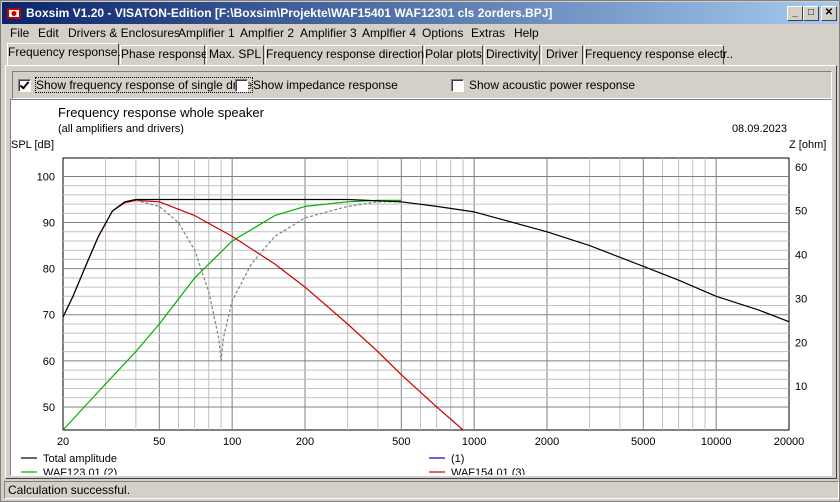 The height and width of the screenshot is (502, 840). What do you see at coordinates (789, 442) in the screenshot?
I see `x-tick-label: 20000` at bounding box center [789, 442].